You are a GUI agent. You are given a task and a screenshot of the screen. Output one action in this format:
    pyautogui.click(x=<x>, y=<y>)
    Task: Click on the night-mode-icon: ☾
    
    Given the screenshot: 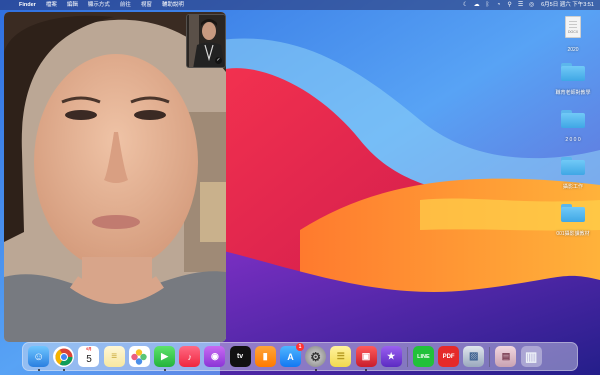 What is the action you would take?
    pyautogui.click(x=465, y=5)
    